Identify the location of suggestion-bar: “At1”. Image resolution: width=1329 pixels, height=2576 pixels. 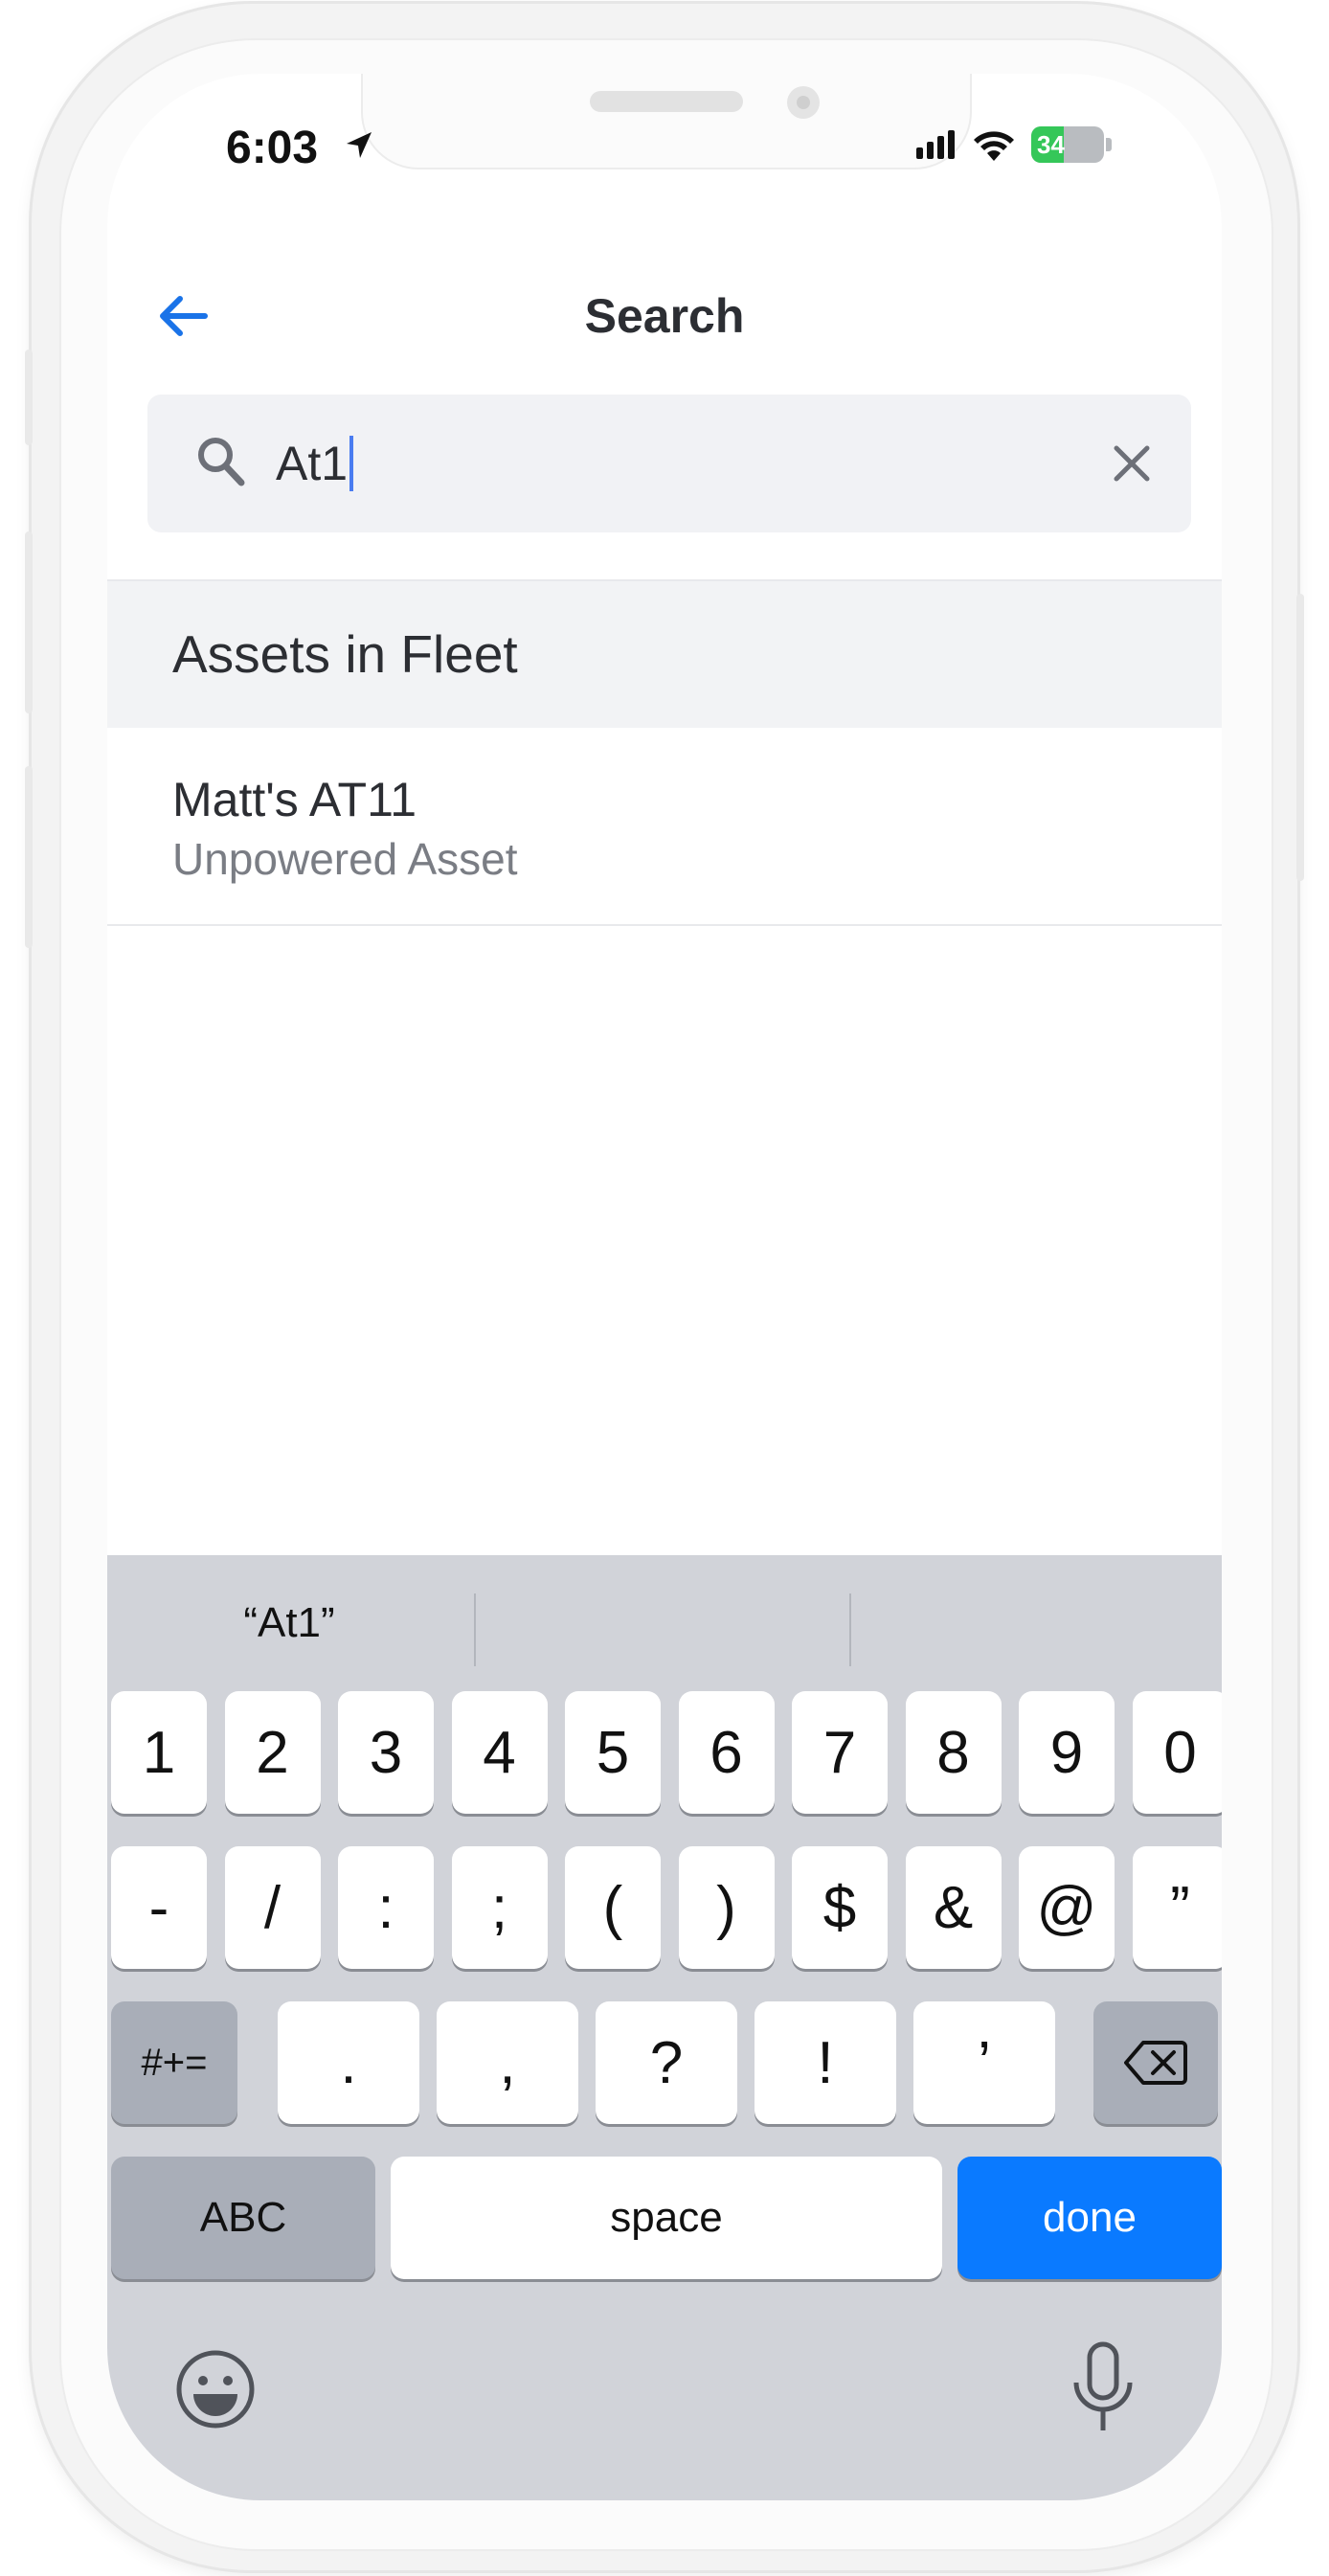
(664, 1627).